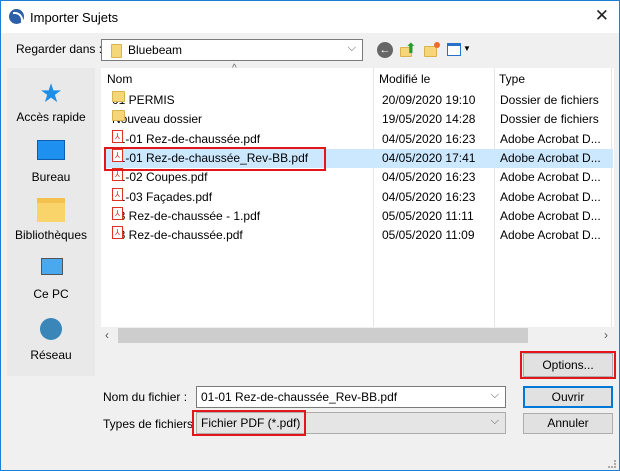 This screenshot has height=471, width=620. What do you see at coordinates (429, 119) in the screenshot?
I see `file-modified: 19/05/2020 14:28` at bounding box center [429, 119].